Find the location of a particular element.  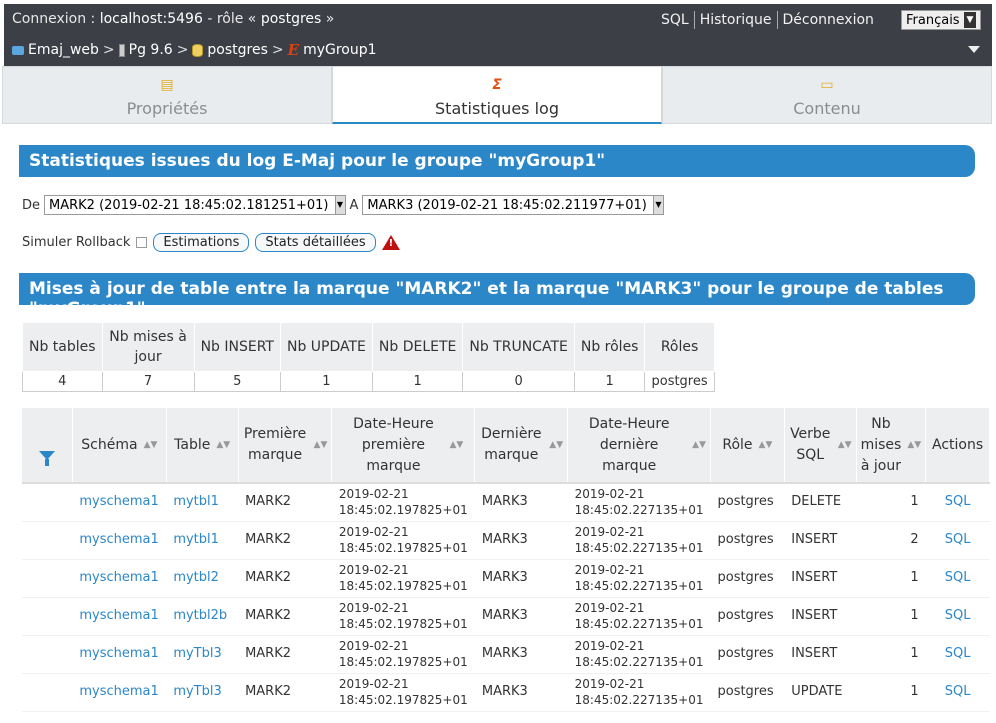

breadcrumb-group: myGroup1 is located at coordinates (339, 50).